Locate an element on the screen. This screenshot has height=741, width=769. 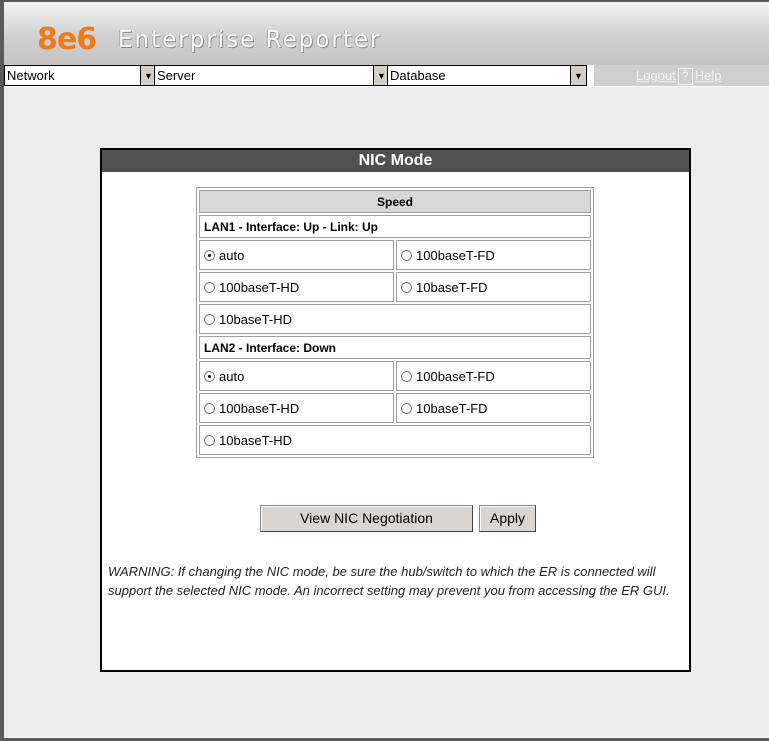
lan2-option-100baset-fd: 100baseT-FD is located at coordinates (493, 376).